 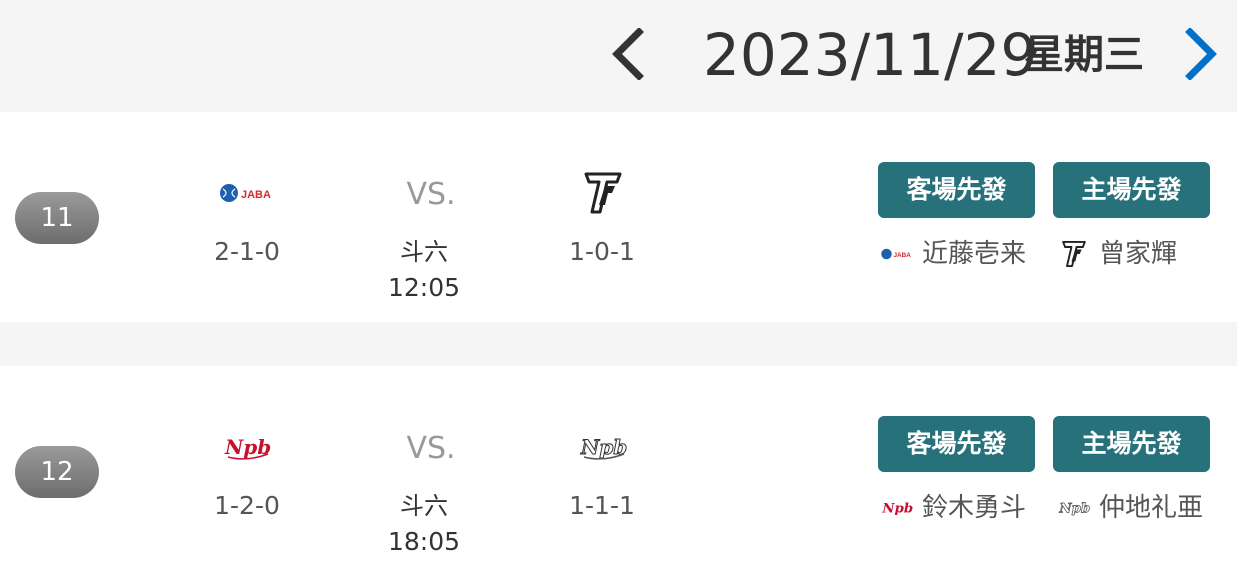 I want to click on home-starting-pitcher: Npb 仲地礼亜, so click(x=1129, y=508).